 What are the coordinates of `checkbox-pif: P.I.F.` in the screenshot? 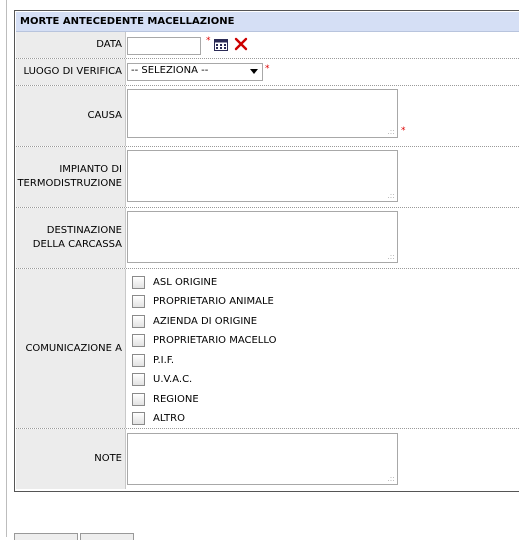 It's located at (153, 360).